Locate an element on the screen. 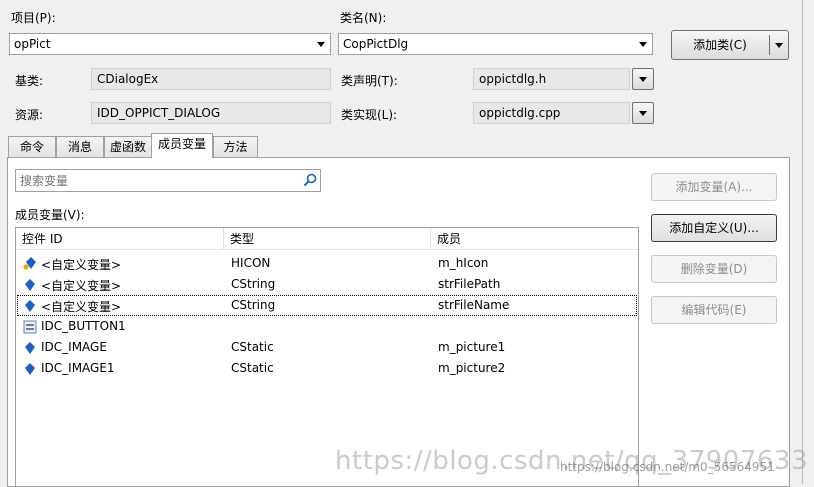 The image size is (814, 487). add-class-split-button: 添加类(C) is located at coordinates (730, 45).